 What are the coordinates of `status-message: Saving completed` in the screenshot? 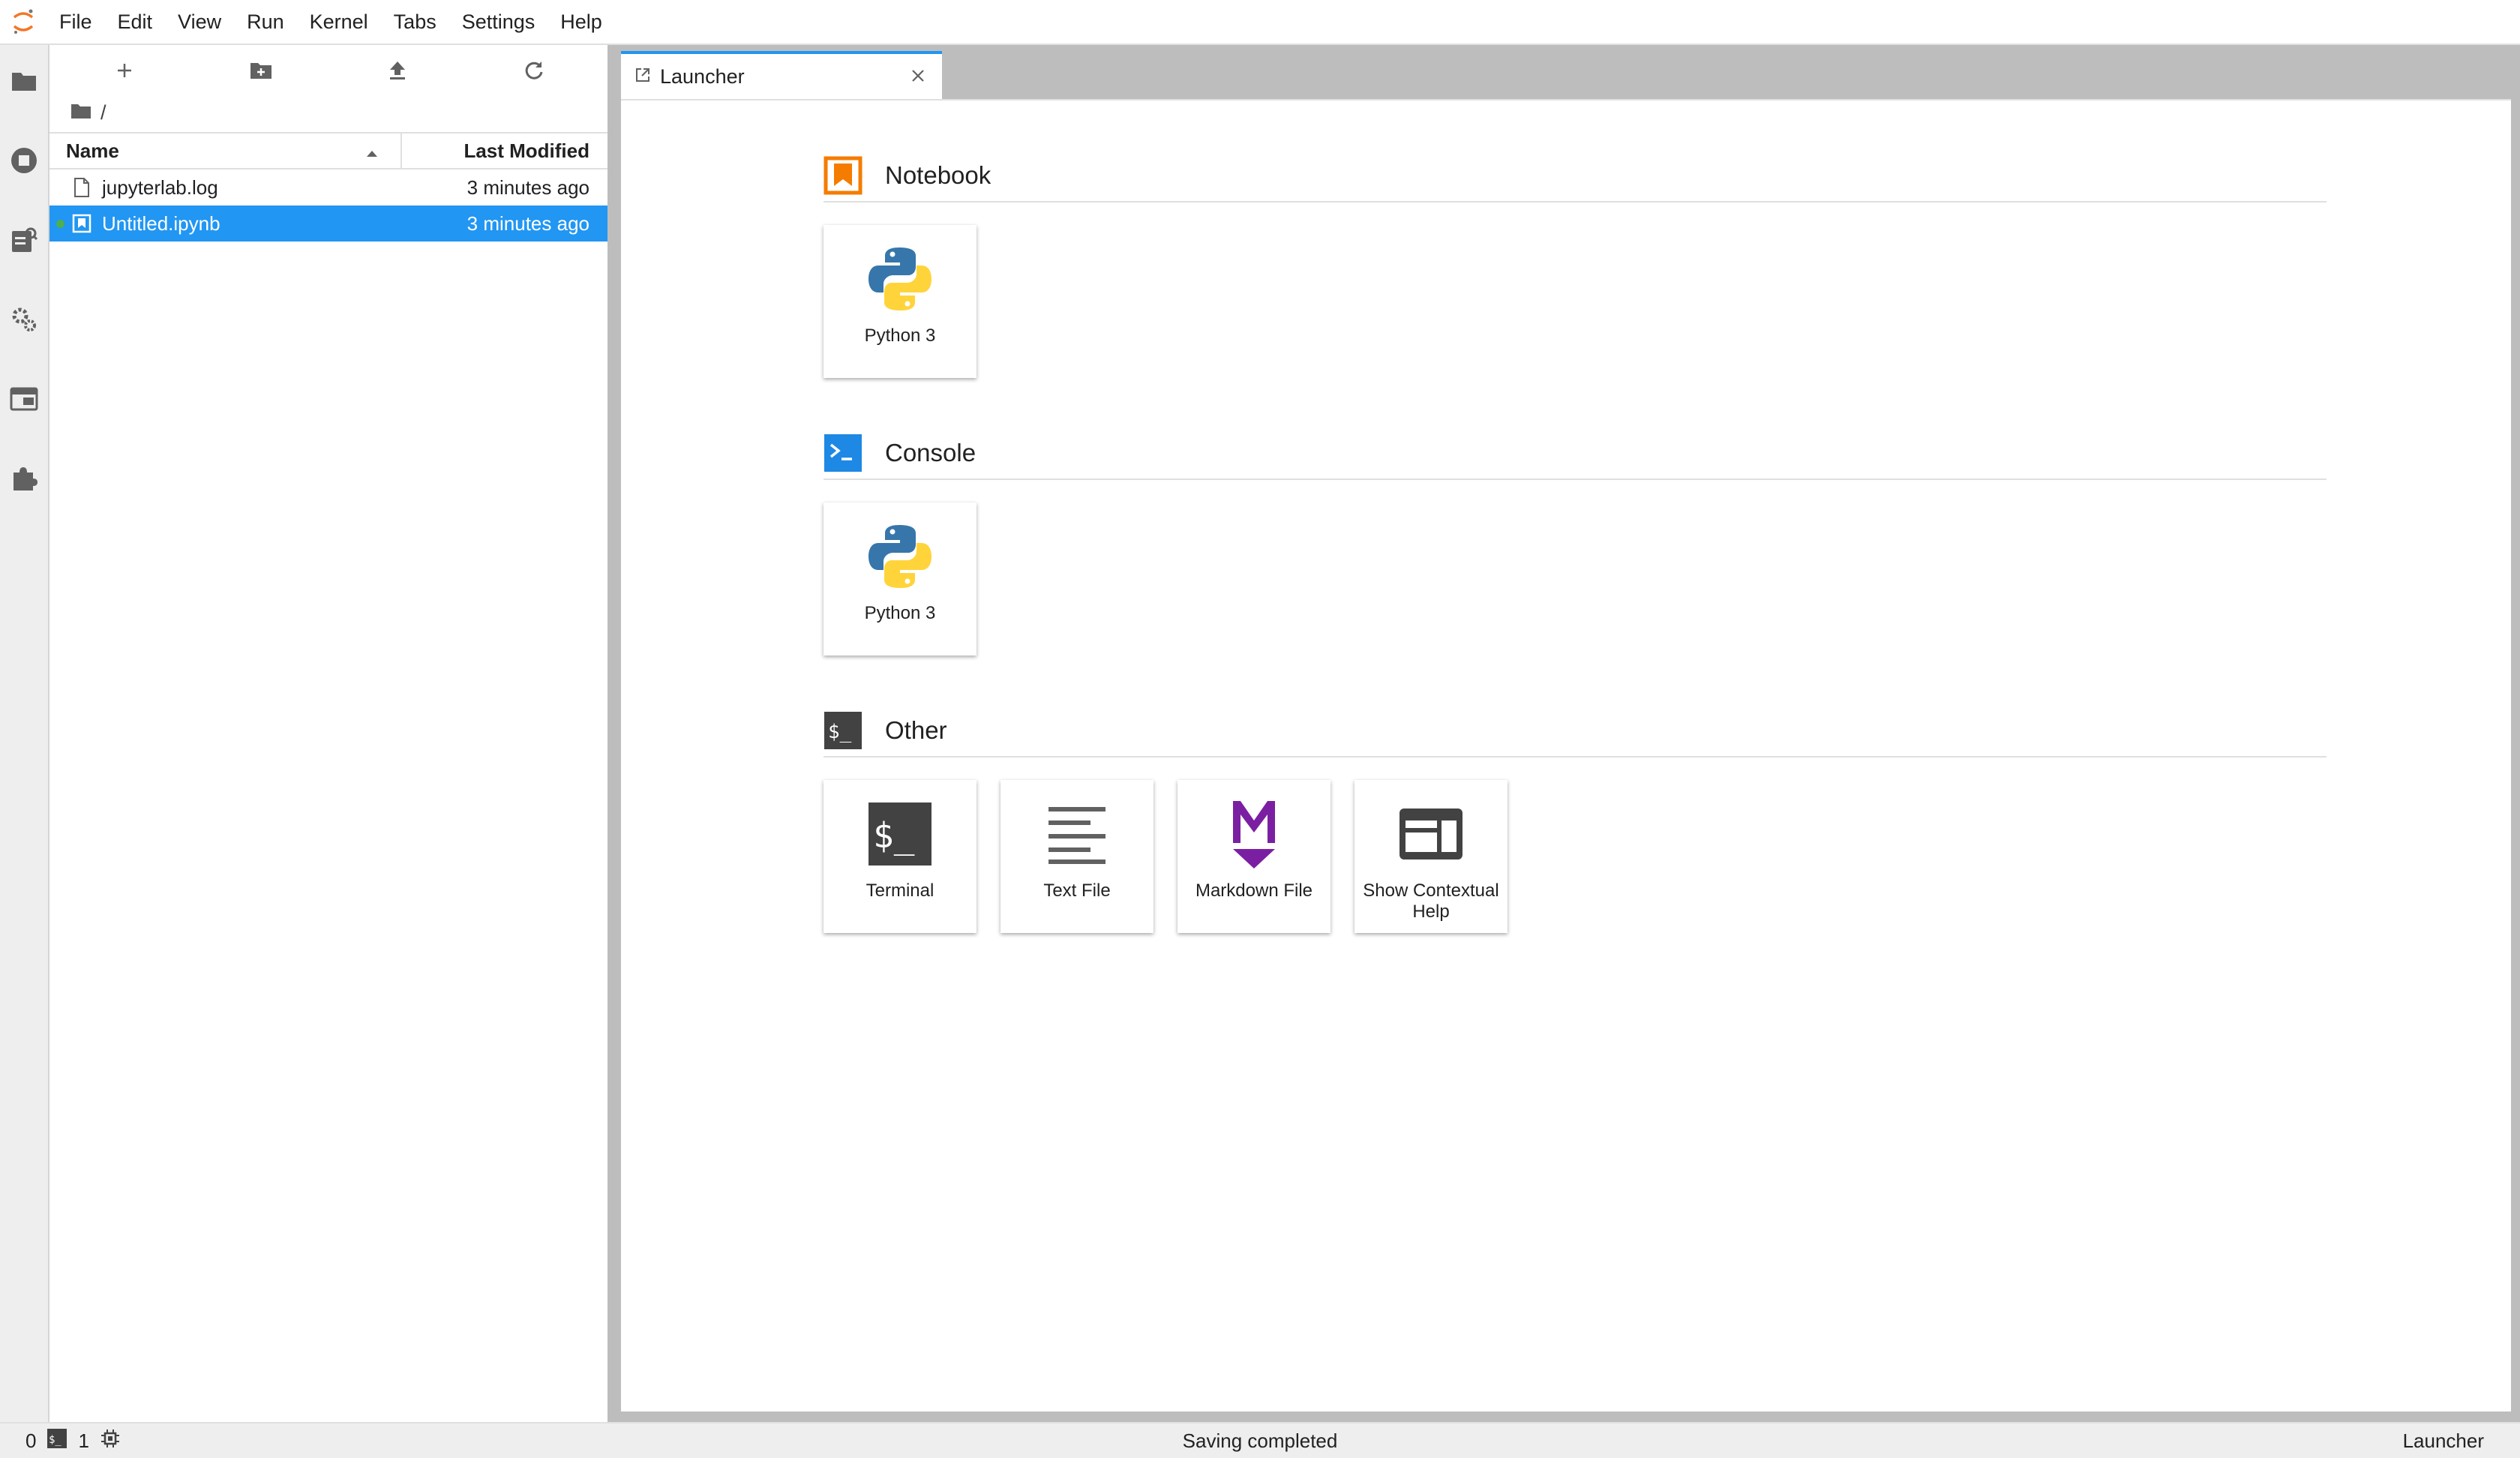 It's located at (1260, 1440).